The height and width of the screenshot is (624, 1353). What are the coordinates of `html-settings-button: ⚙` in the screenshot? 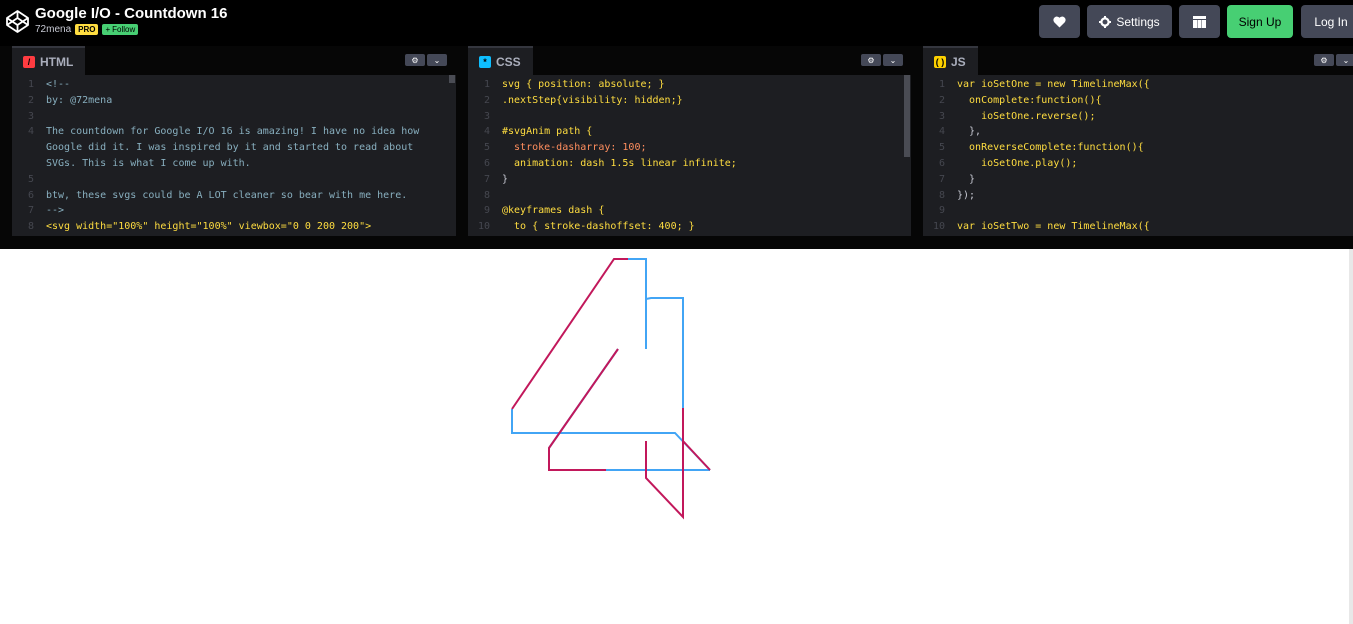 It's located at (415, 60).